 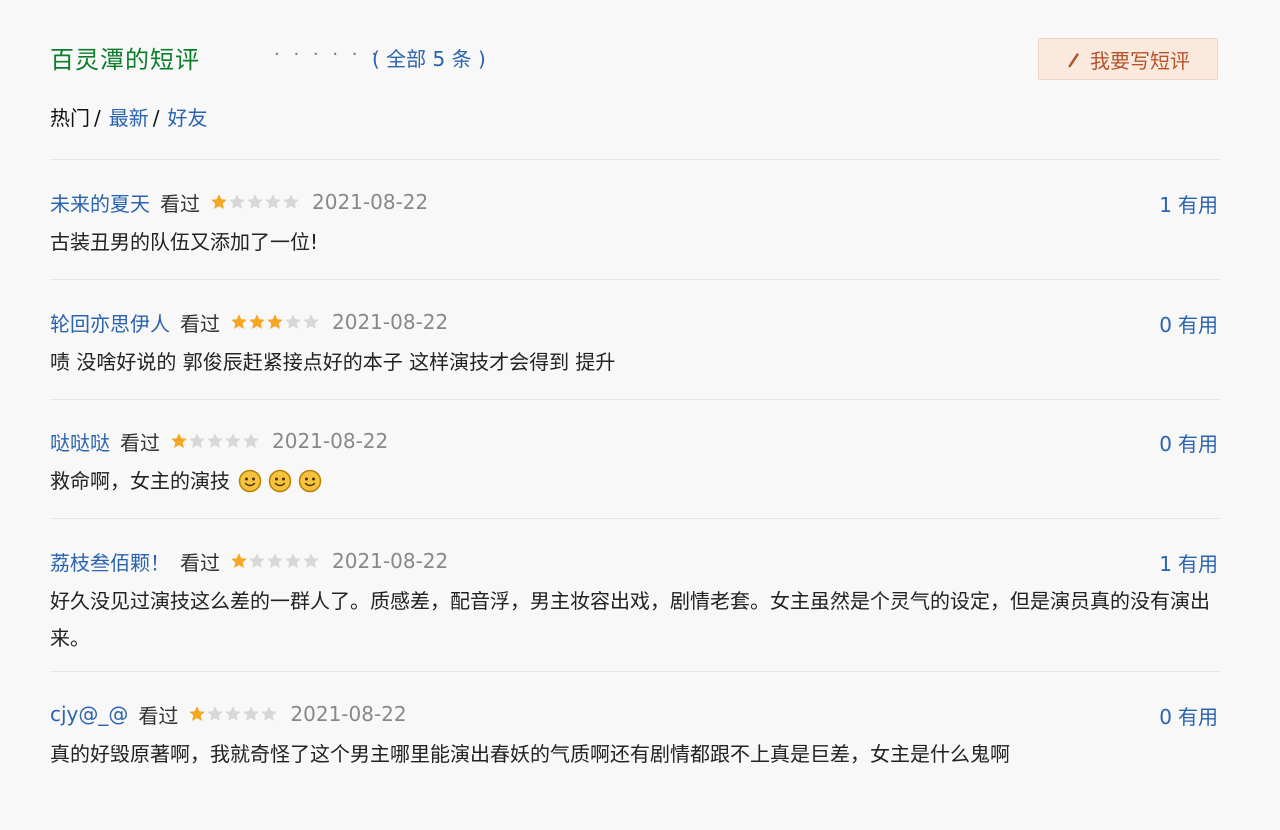 What do you see at coordinates (1140, 60) in the screenshot?
I see `write-review-label: 我要写短评` at bounding box center [1140, 60].